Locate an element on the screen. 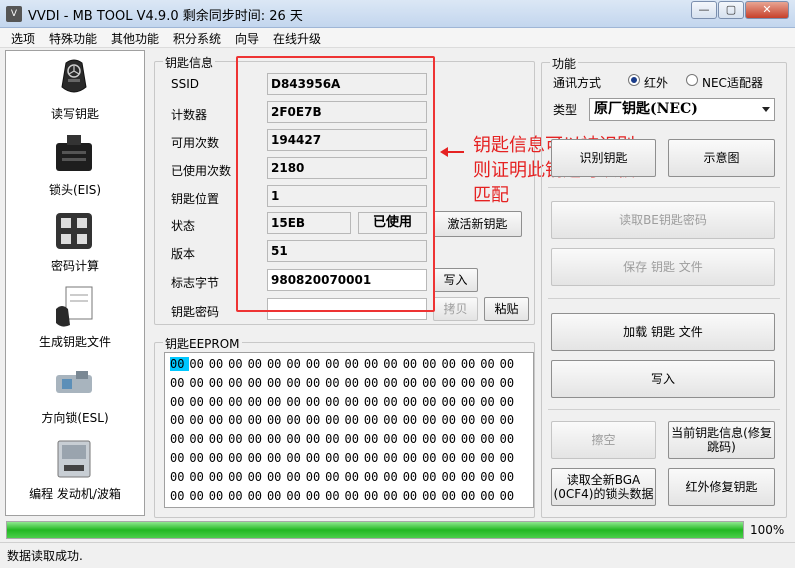 The image size is (795, 568). activate-new-key-button: 激活新钥匙 is located at coordinates (477, 224).